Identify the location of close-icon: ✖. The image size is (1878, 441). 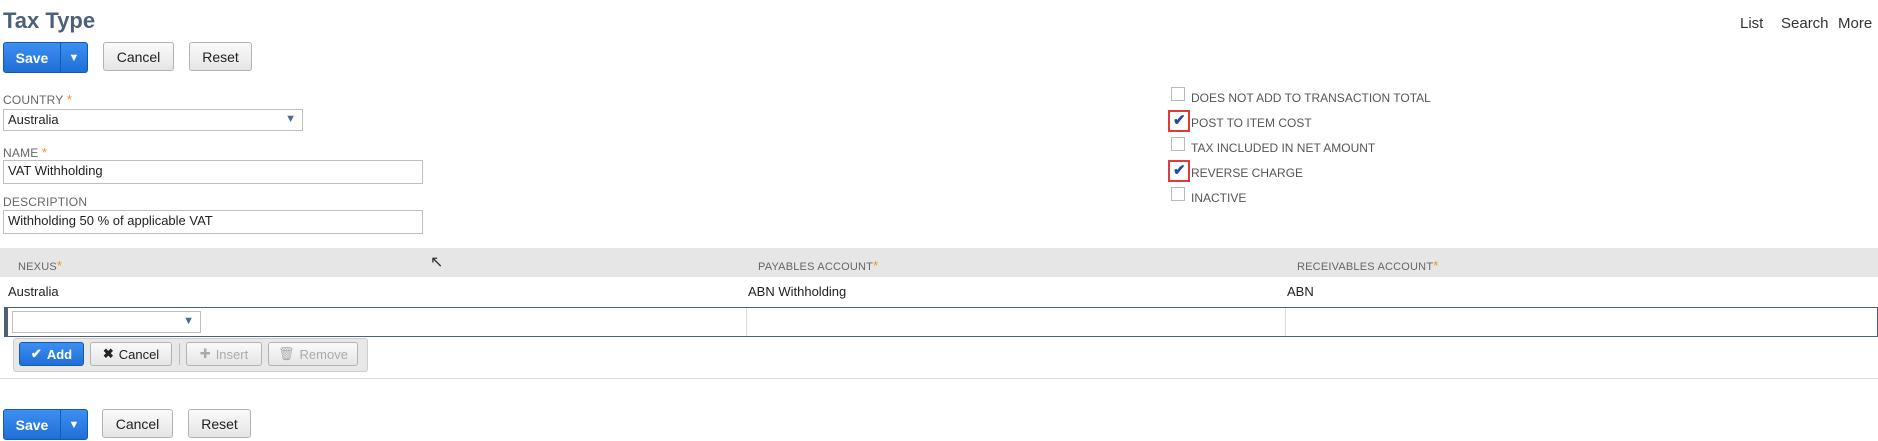
(108, 353).